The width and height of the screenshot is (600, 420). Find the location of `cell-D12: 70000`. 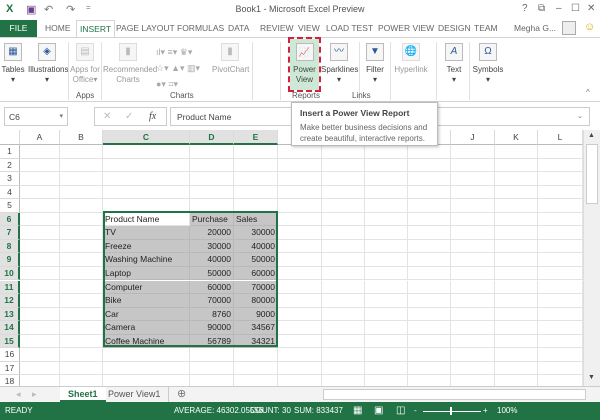

cell-D12: 70000 is located at coordinates (212, 301).